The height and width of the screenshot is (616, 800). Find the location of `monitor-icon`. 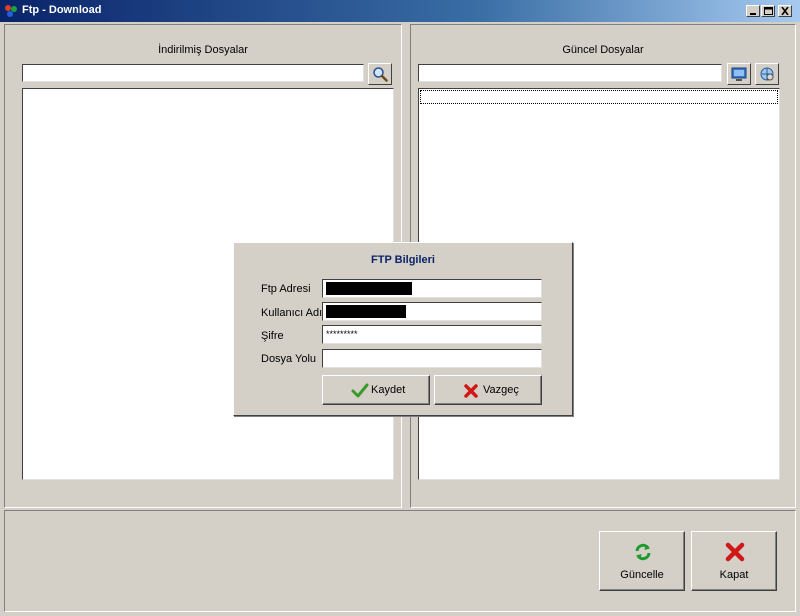

monitor-icon is located at coordinates (739, 74).